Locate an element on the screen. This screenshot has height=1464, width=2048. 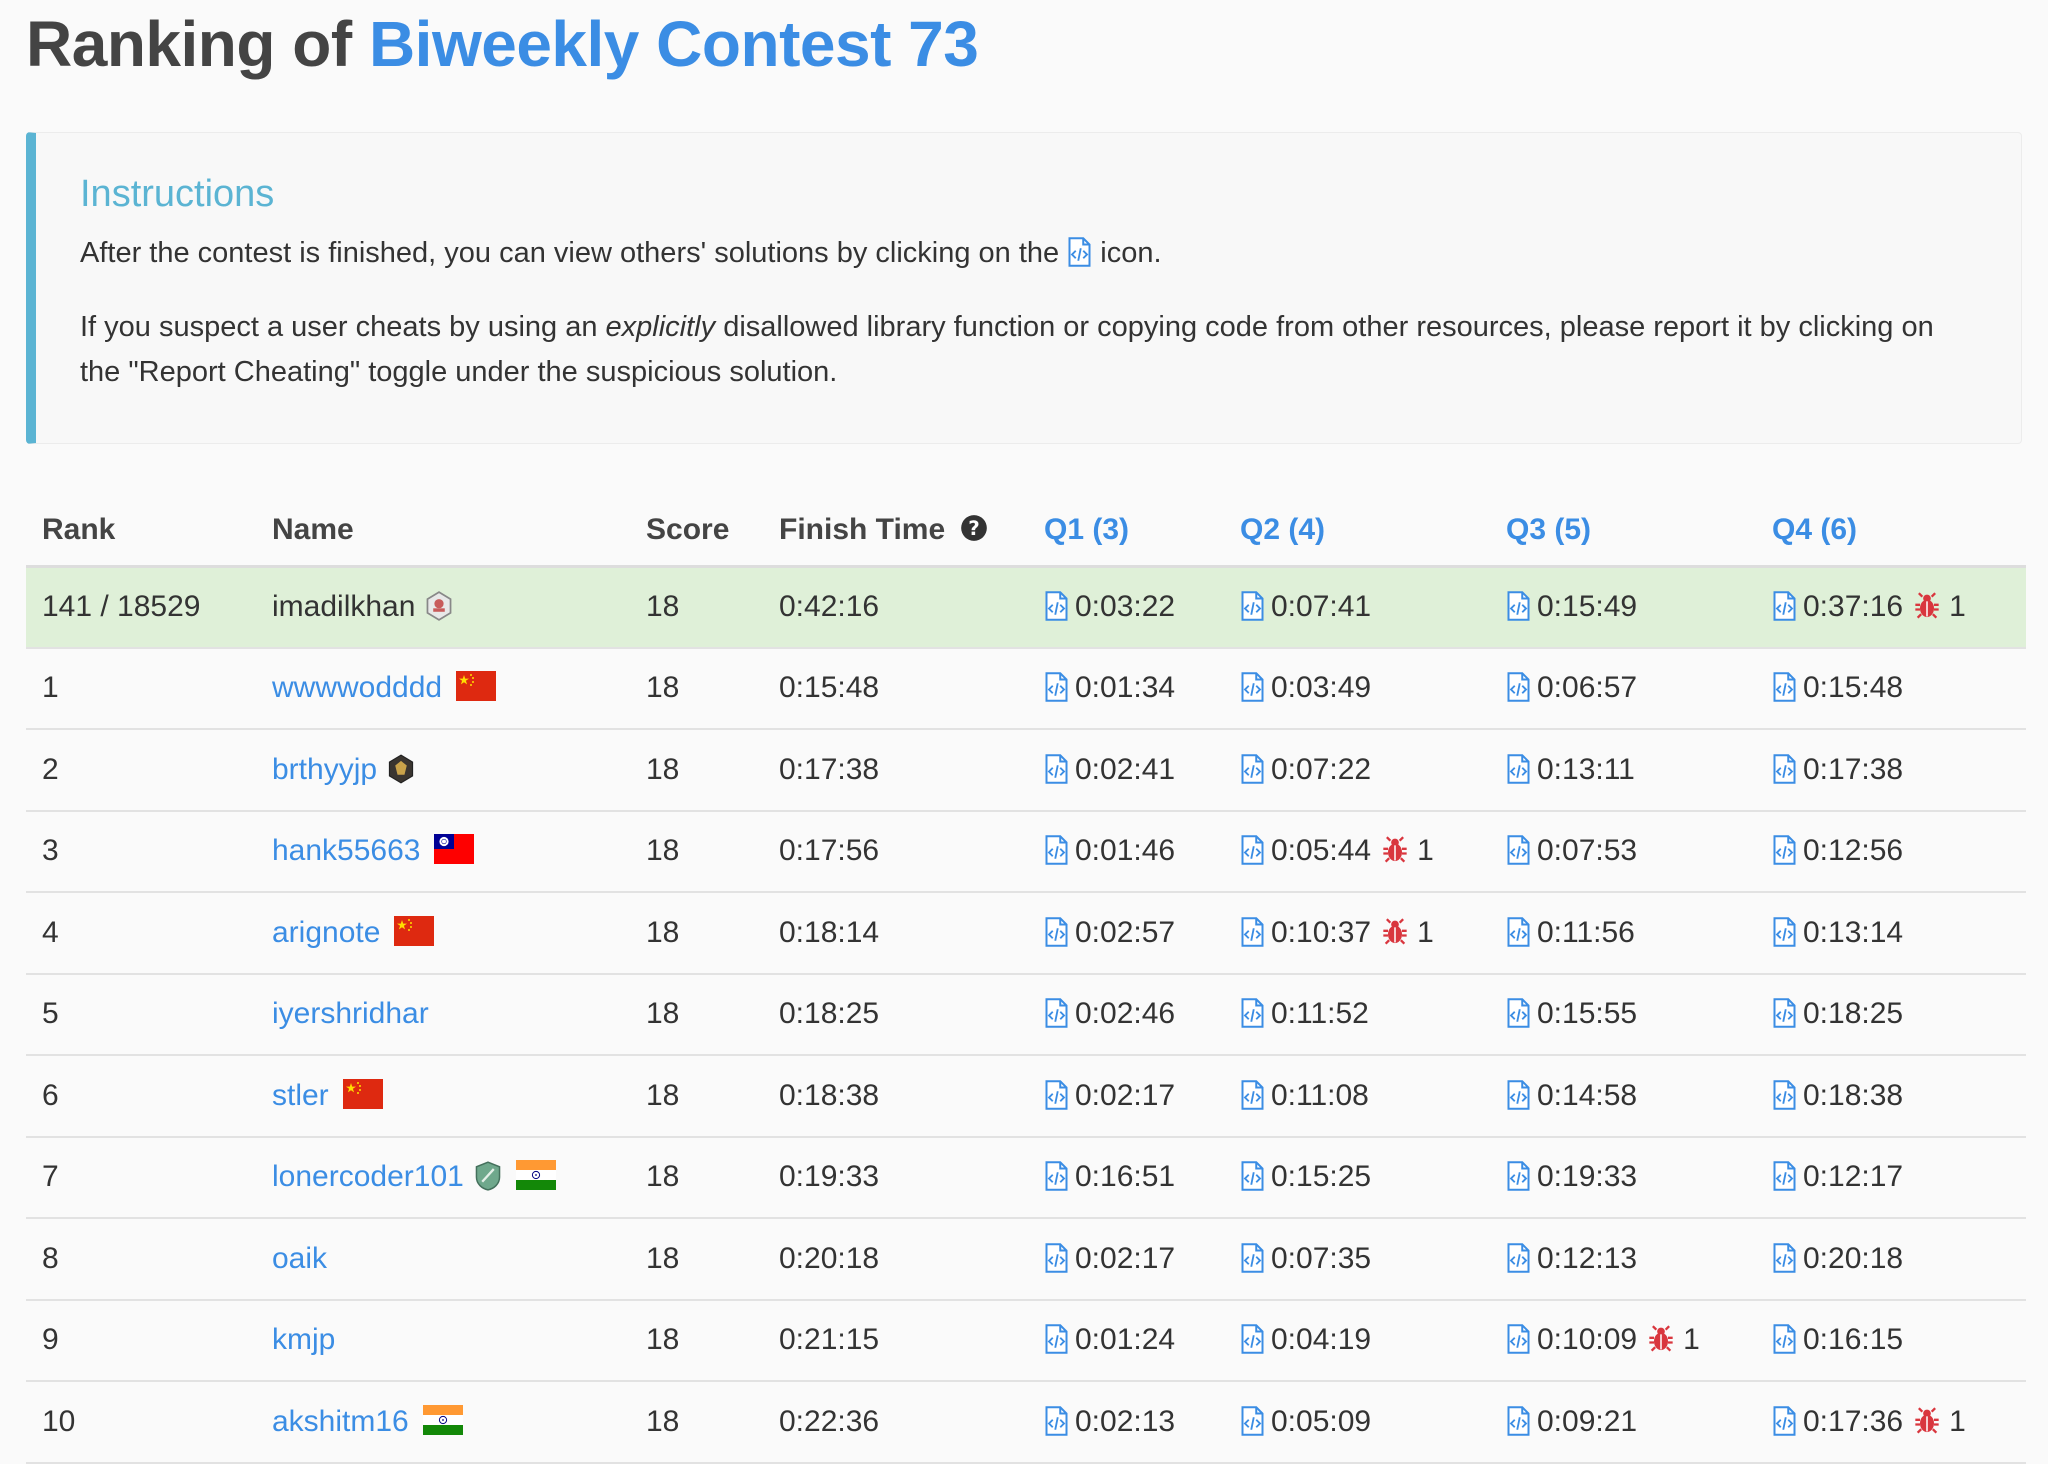
q1-cell: 0:01:24 is located at coordinates (1126, 1340).